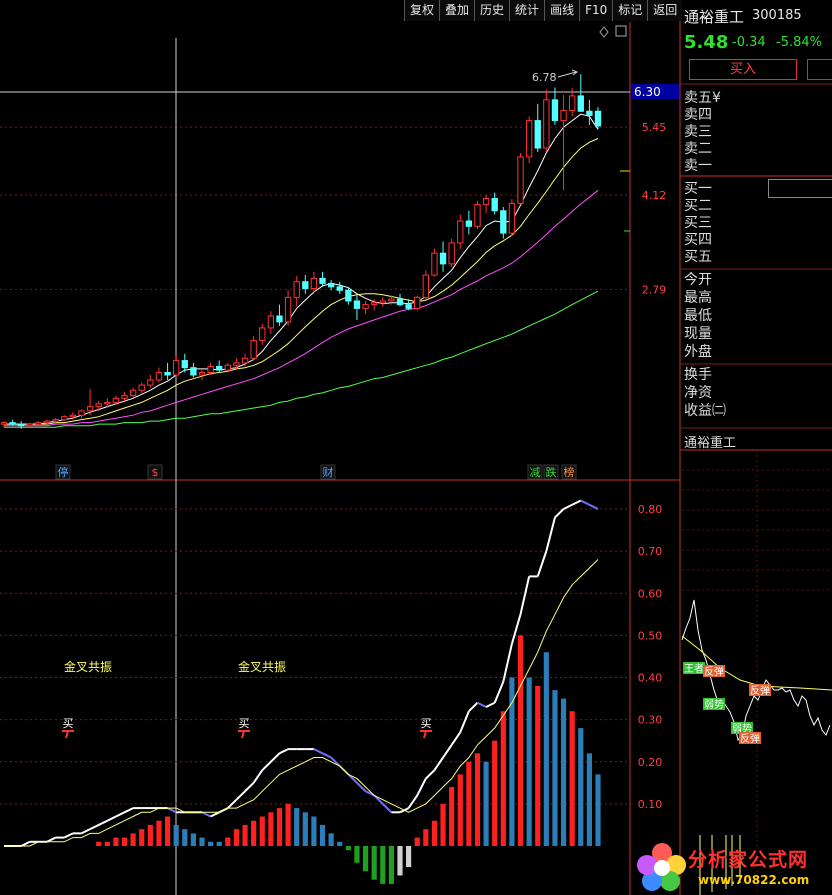  What do you see at coordinates (698, 166) in the screenshot?
I see `sell1-label: 卖一` at bounding box center [698, 166].